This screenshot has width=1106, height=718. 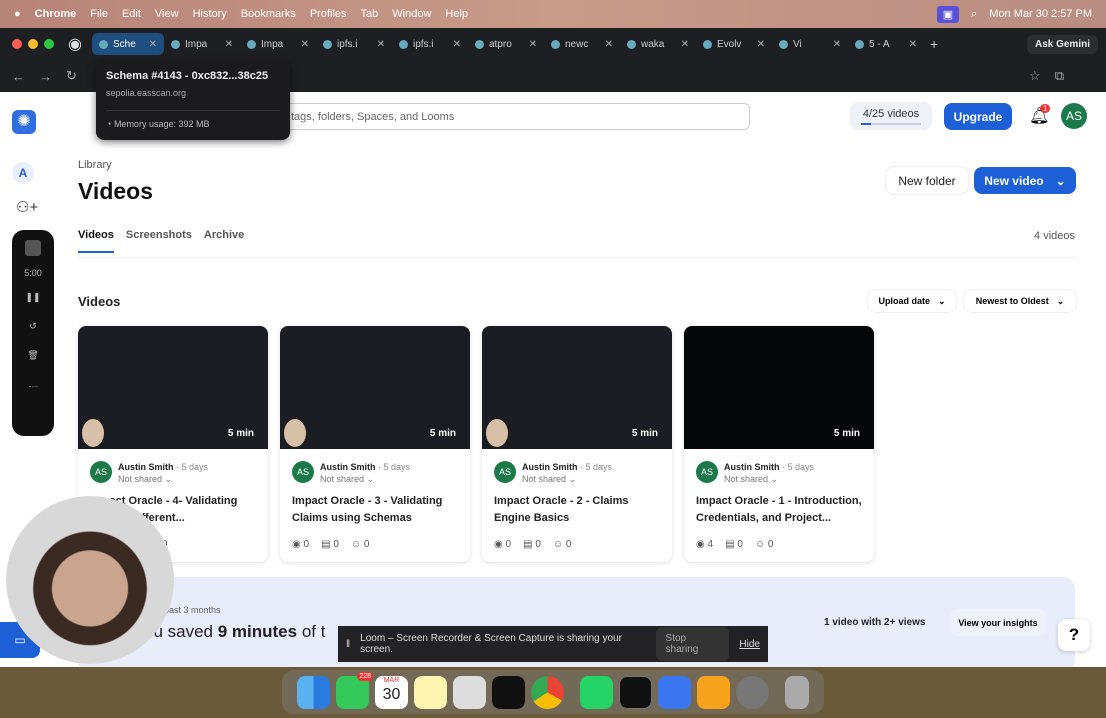 I want to click on search-icon: ⌕, so click(x=974, y=14).